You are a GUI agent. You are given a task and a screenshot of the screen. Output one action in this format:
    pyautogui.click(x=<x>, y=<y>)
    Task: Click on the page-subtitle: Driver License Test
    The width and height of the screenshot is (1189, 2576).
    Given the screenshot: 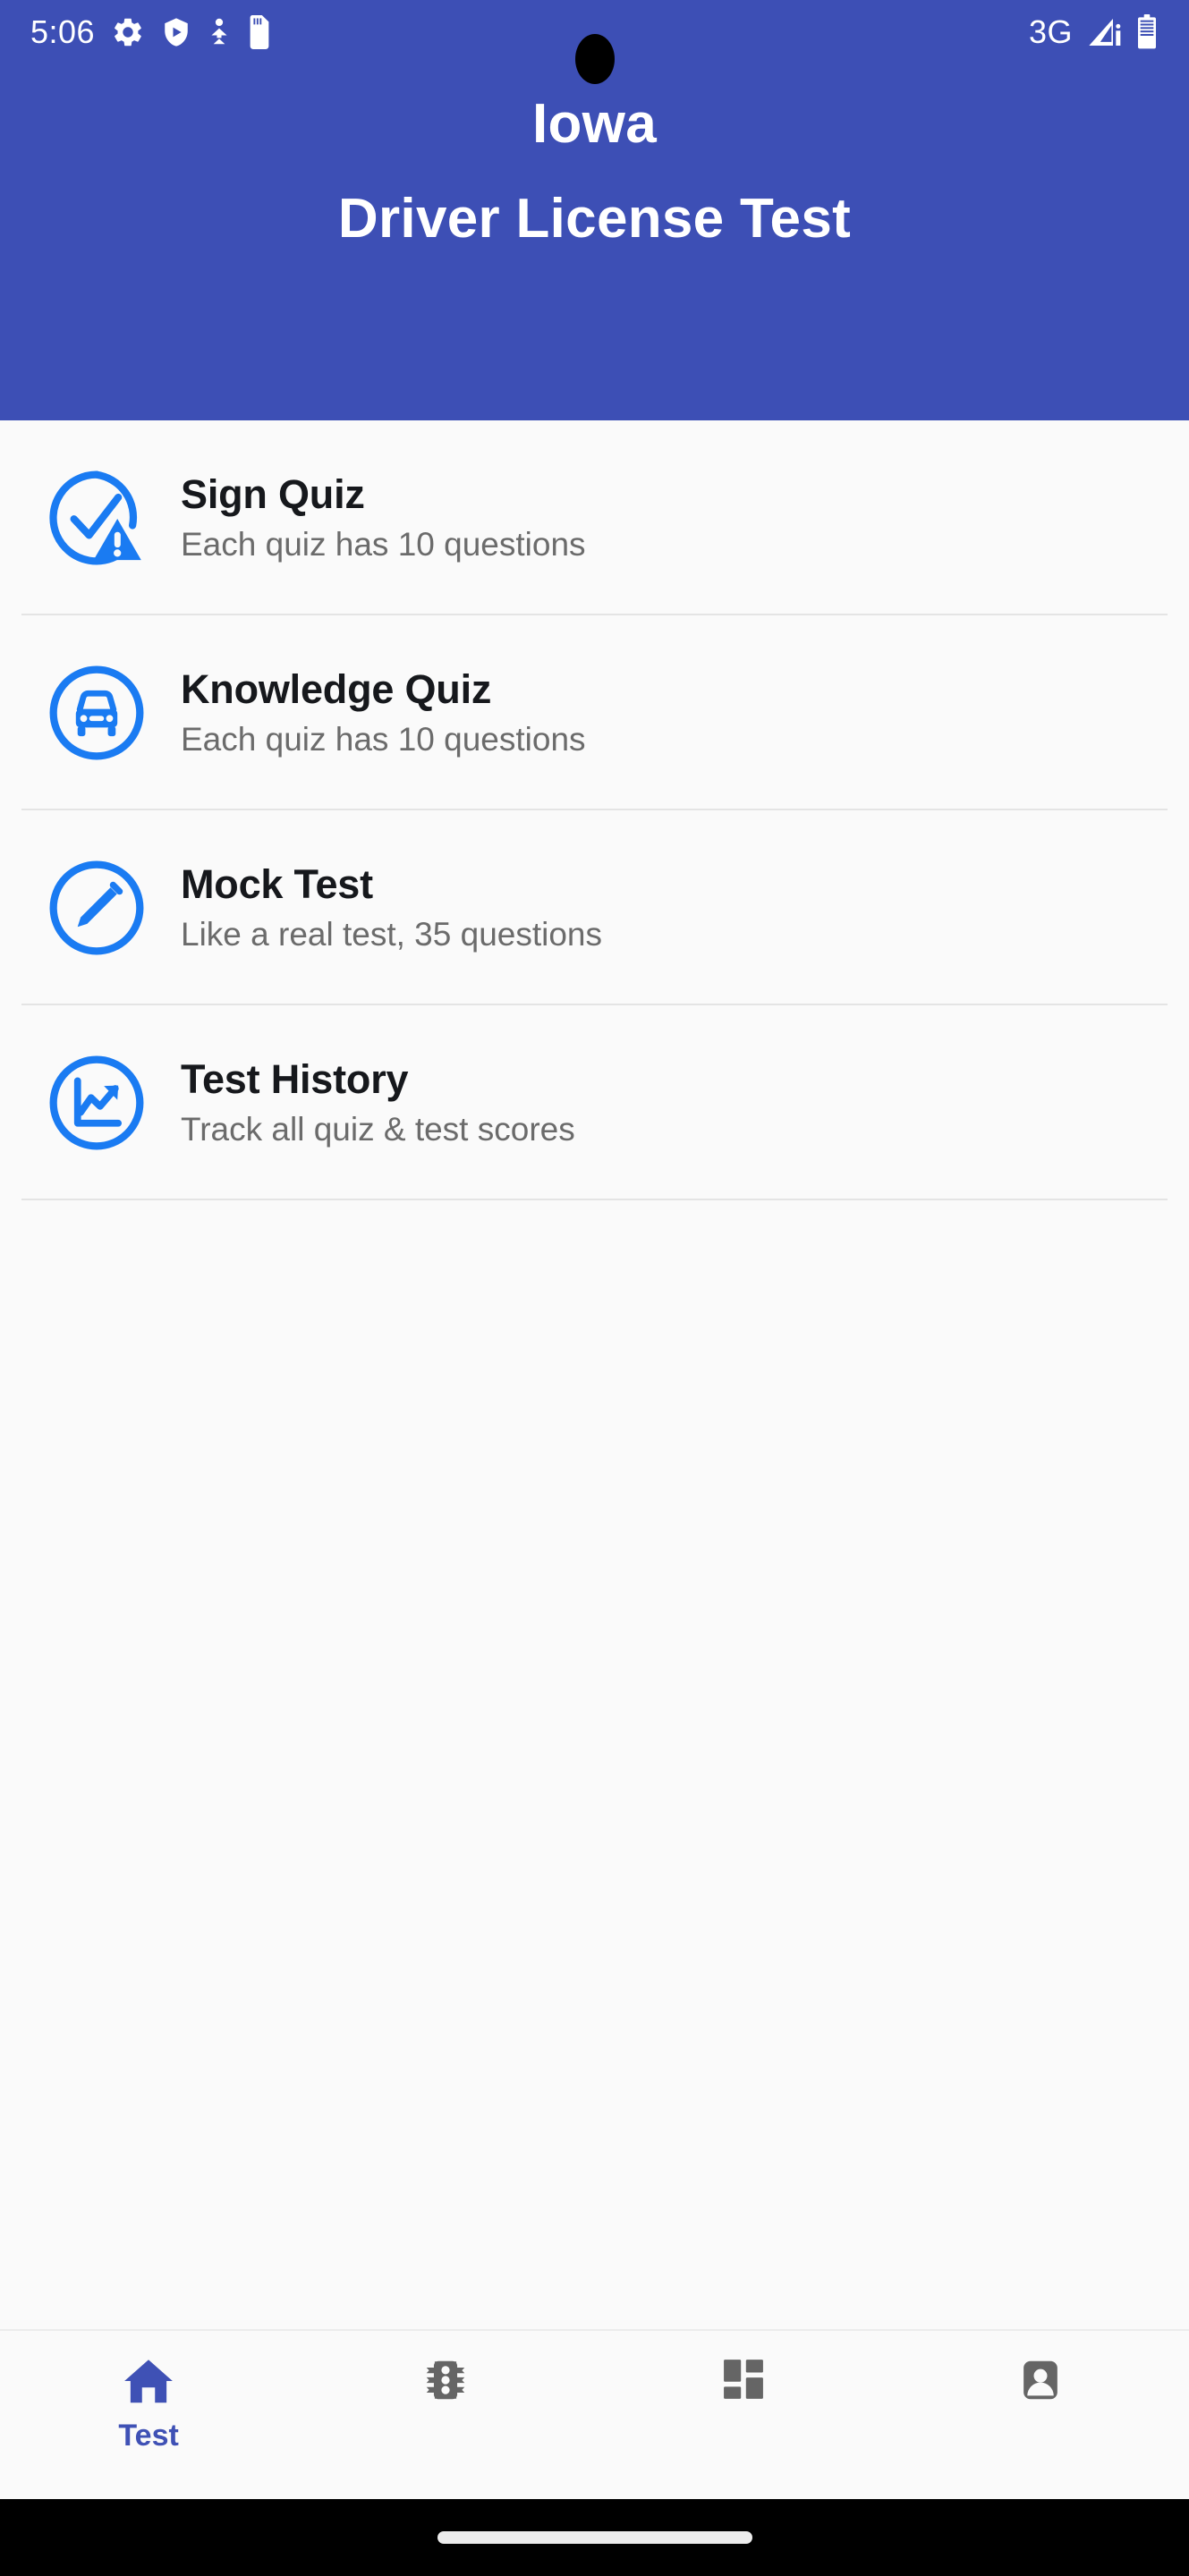 What is the action you would take?
    pyautogui.click(x=594, y=218)
    